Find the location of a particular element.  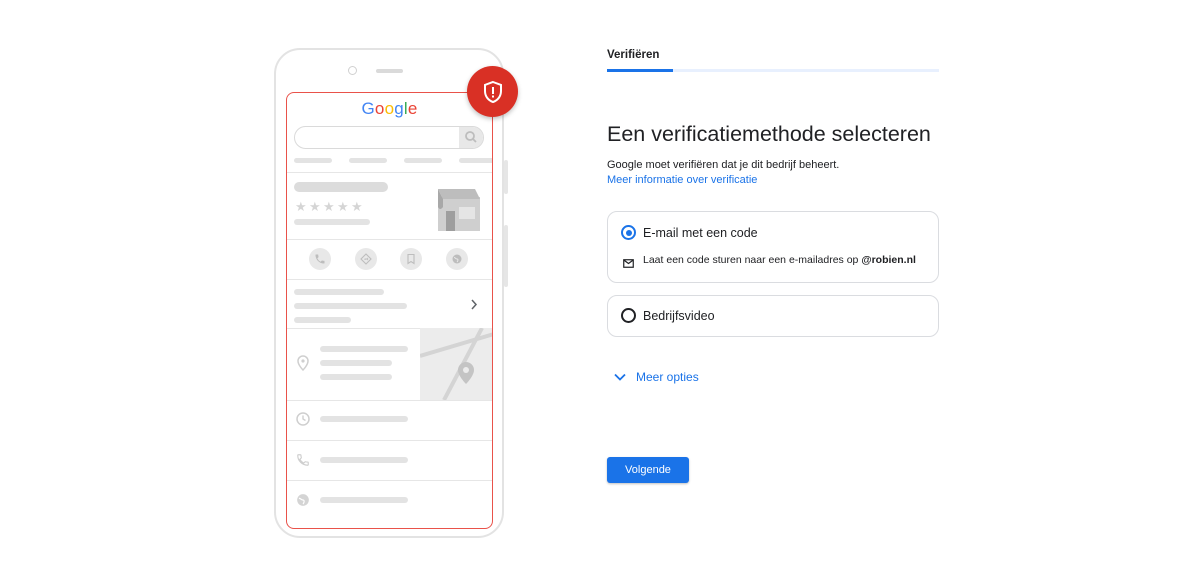

more-info-link: Meer informatie over verificatie is located at coordinates (682, 180).